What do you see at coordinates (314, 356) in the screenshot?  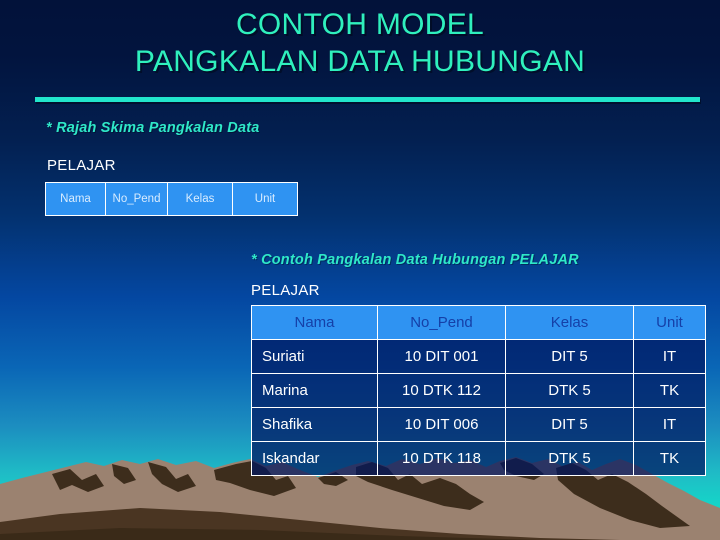 I see `cell-nama: Suriati` at bounding box center [314, 356].